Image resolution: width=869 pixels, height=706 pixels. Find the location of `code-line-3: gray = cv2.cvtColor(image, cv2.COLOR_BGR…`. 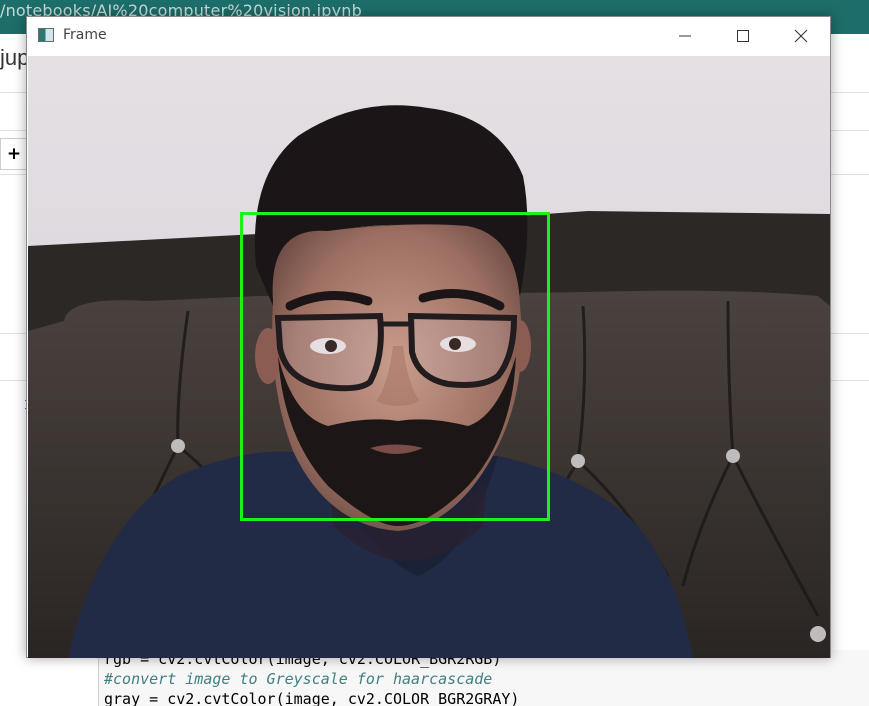

code-line-3: gray = cv2.cvtColor(image, cv2.COLOR_BGR… is located at coordinates (312, 698).